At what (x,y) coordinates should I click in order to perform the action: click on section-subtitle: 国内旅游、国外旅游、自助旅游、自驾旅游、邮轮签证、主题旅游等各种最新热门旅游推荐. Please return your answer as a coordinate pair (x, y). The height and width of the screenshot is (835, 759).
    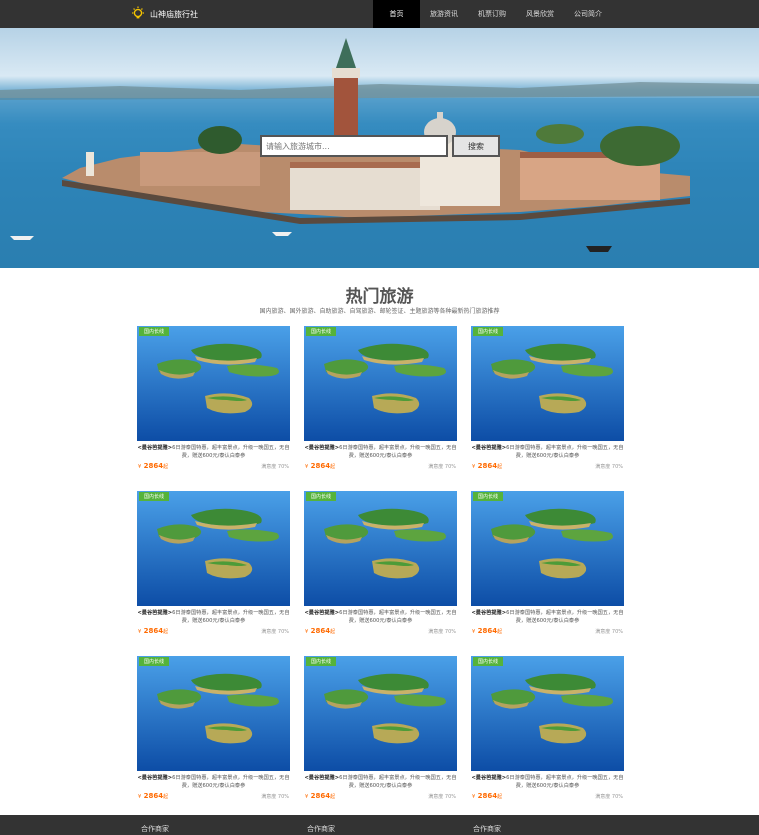
    Looking at the image, I should click on (379, 311).